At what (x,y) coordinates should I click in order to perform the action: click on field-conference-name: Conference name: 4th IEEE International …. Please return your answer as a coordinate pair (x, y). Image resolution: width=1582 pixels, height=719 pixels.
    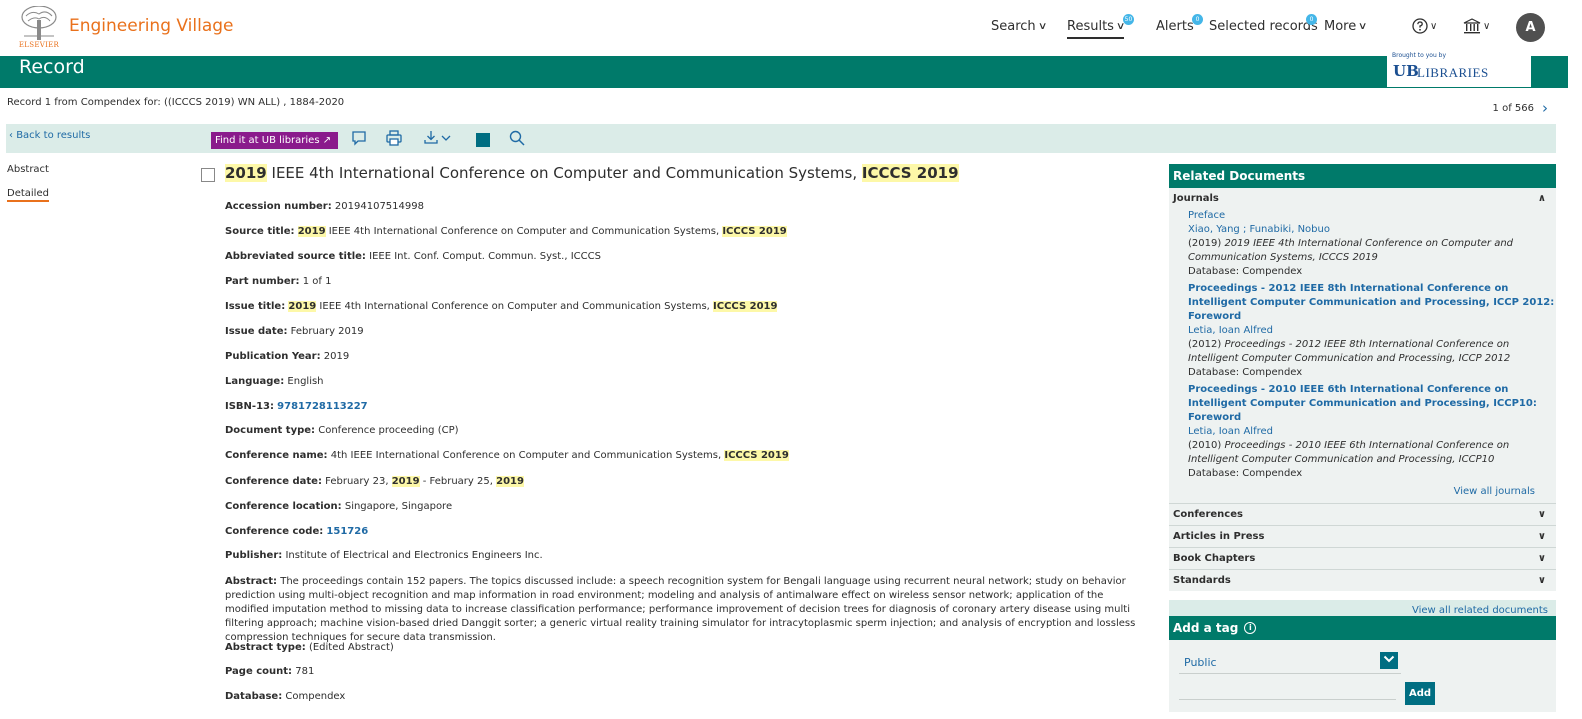
    Looking at the image, I should click on (507, 455).